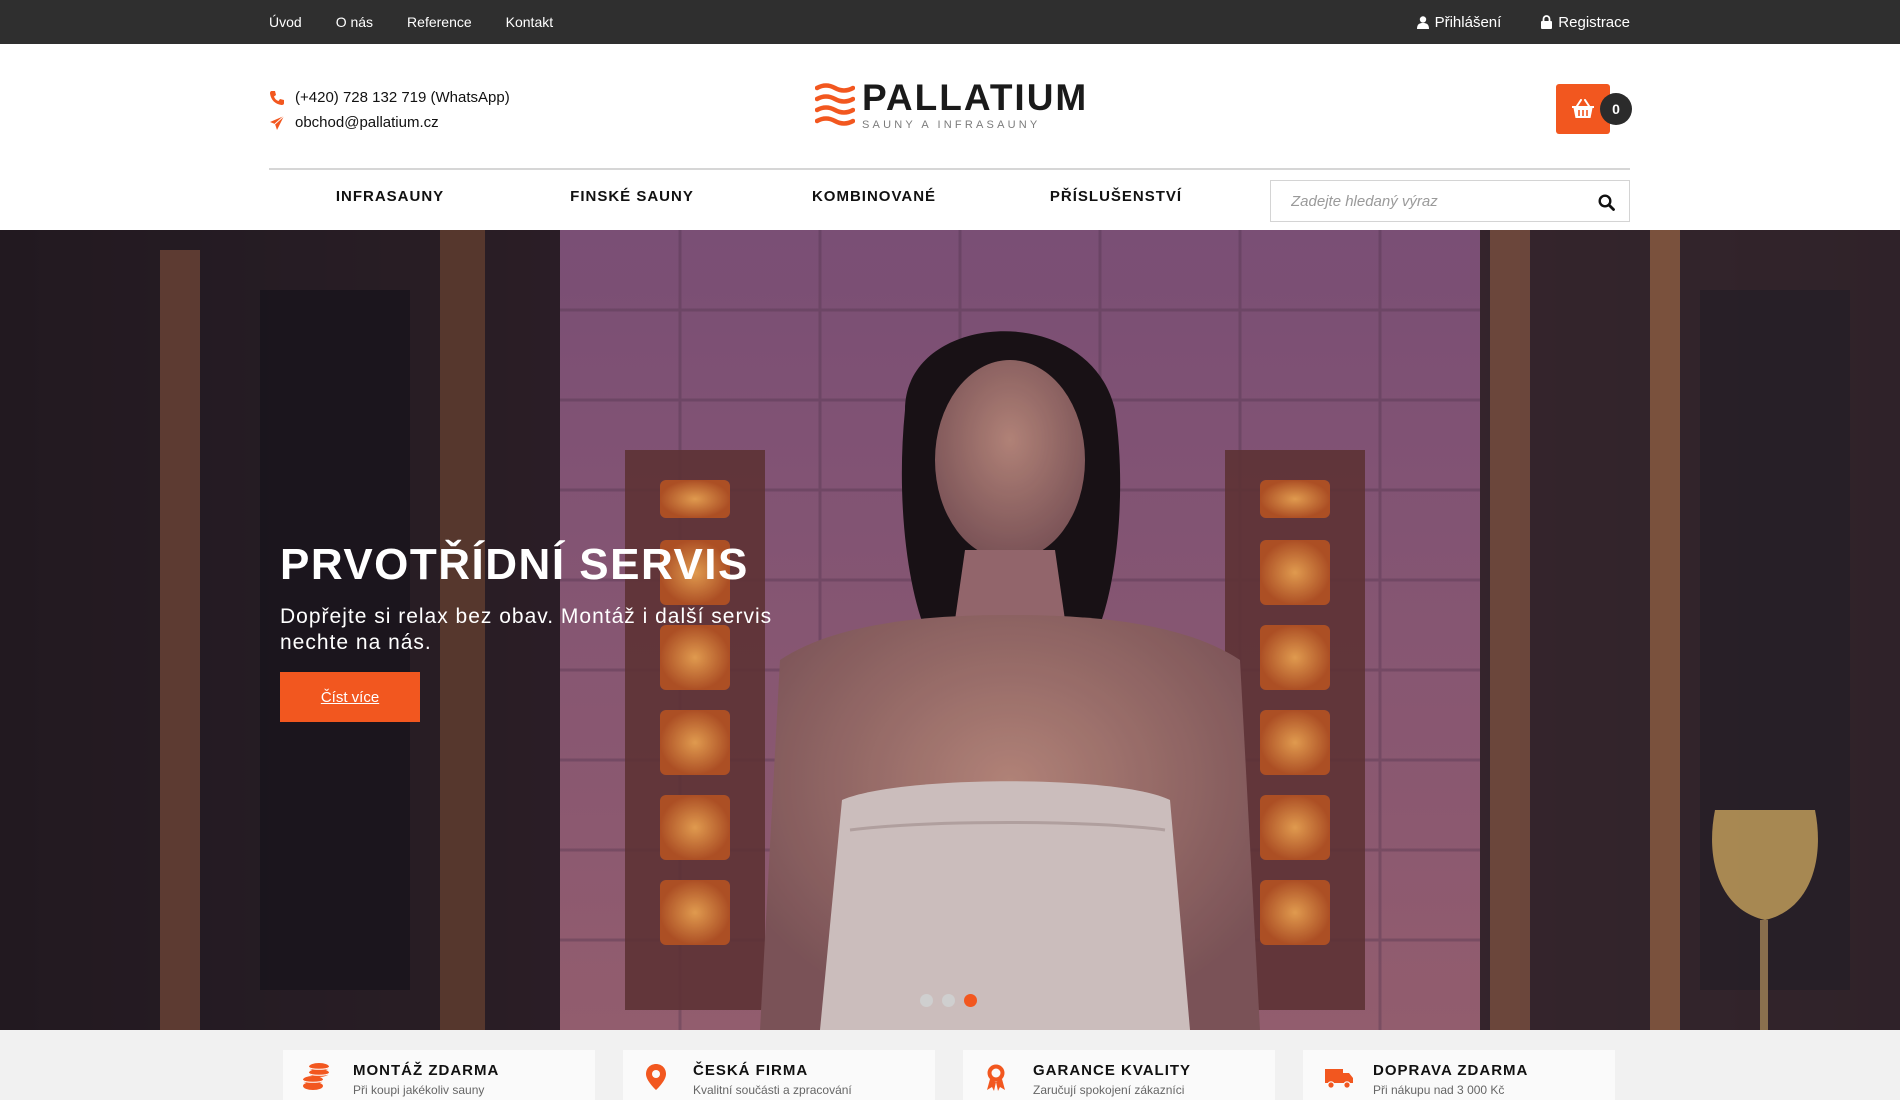 The height and width of the screenshot is (1100, 1900). What do you see at coordinates (426, 1070) in the screenshot?
I see `feature-title: MONTÁŽ ZDARMA` at bounding box center [426, 1070].